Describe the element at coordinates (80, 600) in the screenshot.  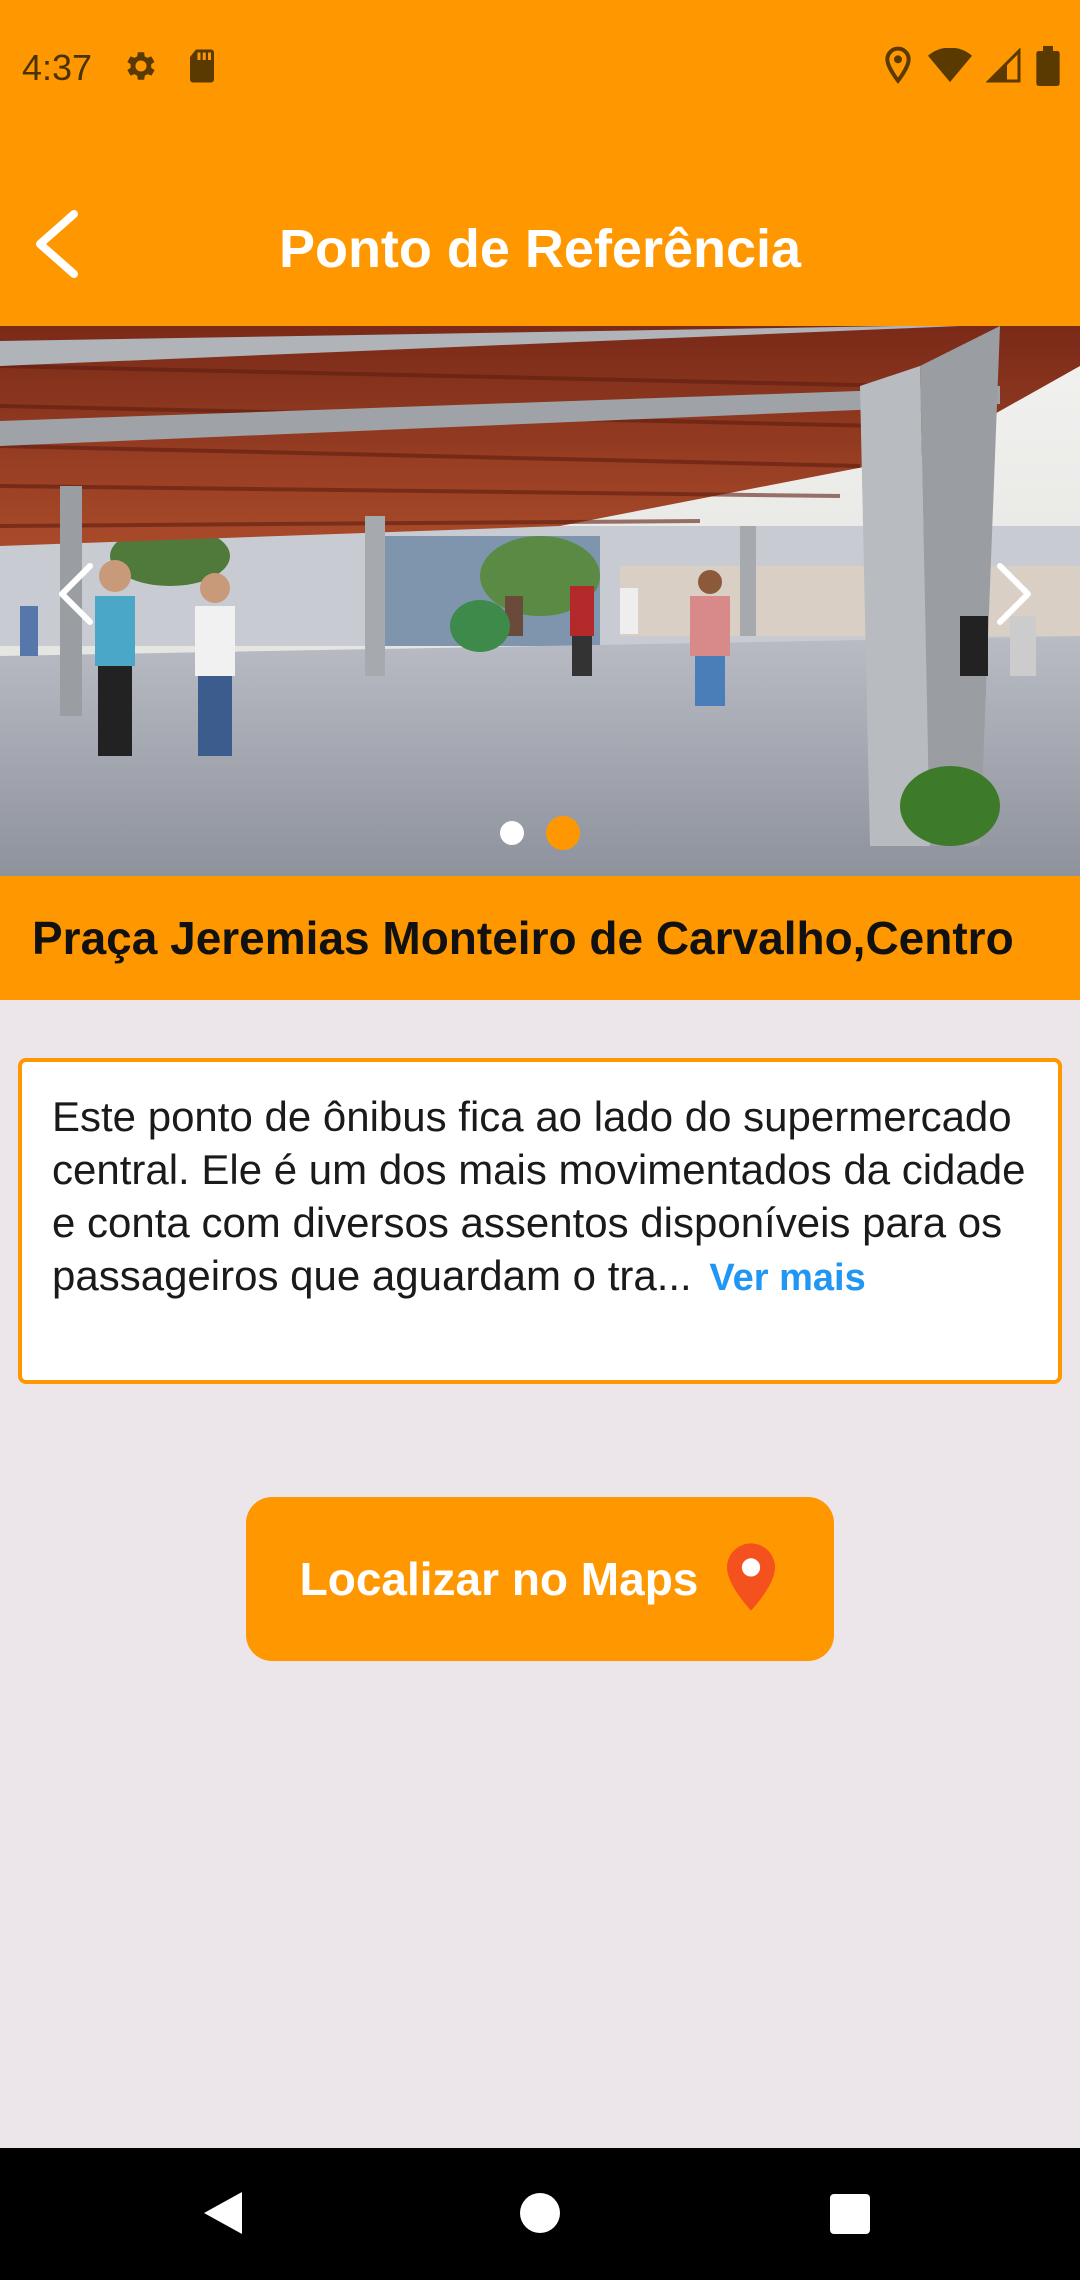
I see `chevron-left-icon` at that location.